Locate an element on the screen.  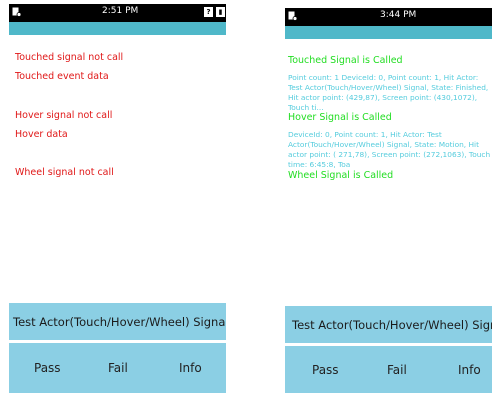
status-time: 3:44 PM is located at coordinates (398, 15).